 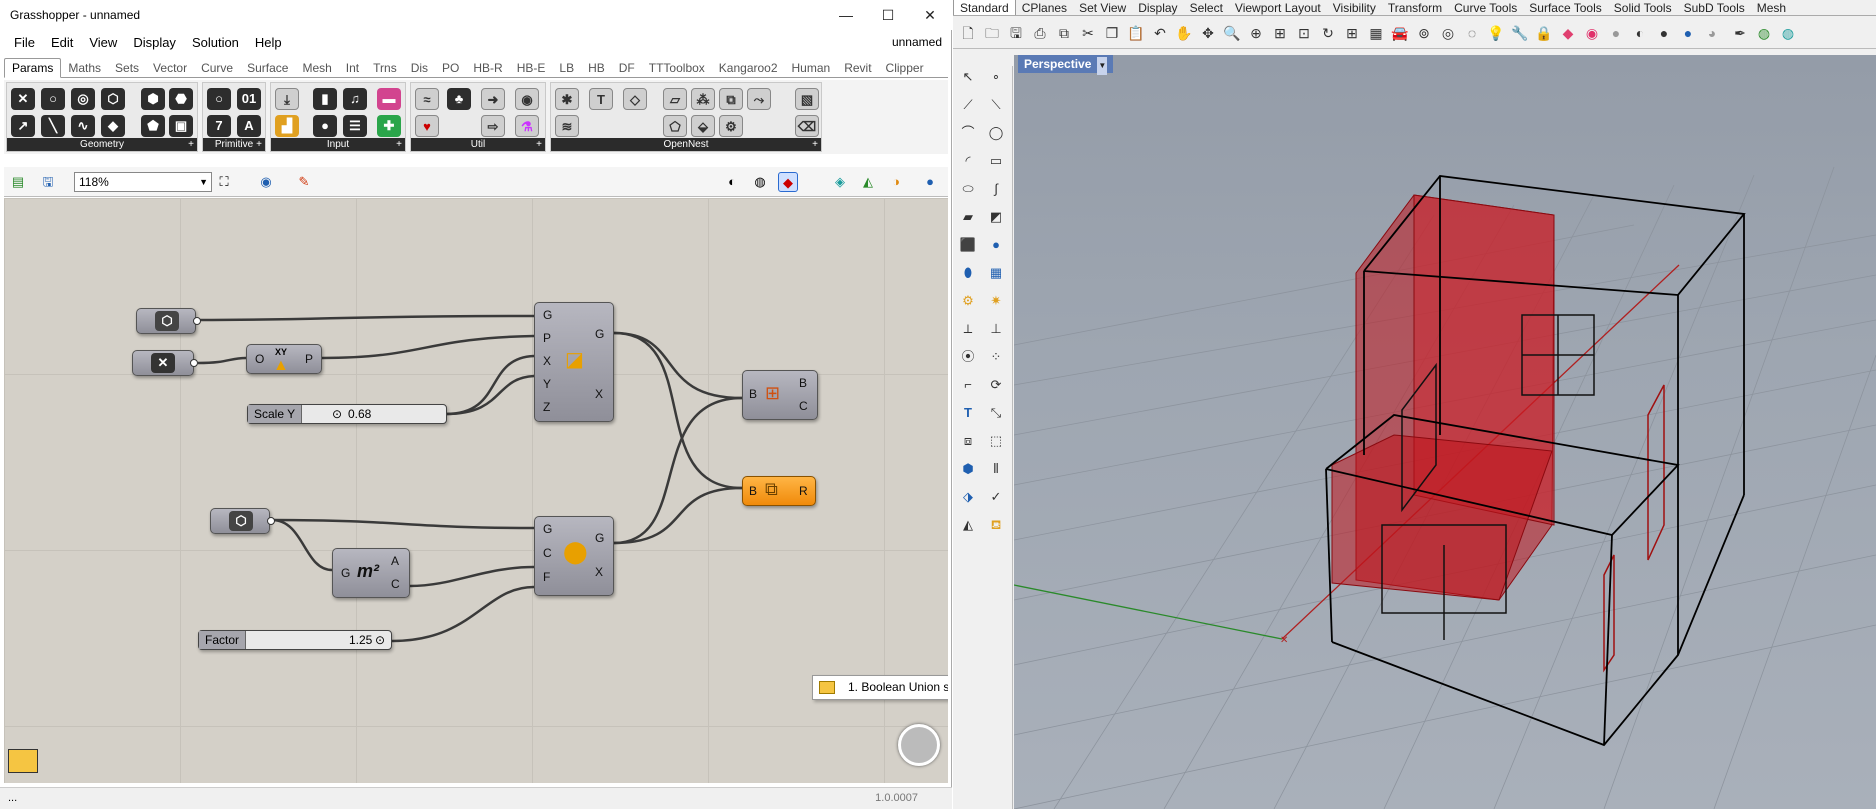 I want to click on point-param-icon: ✕, so click(x=23, y=99).